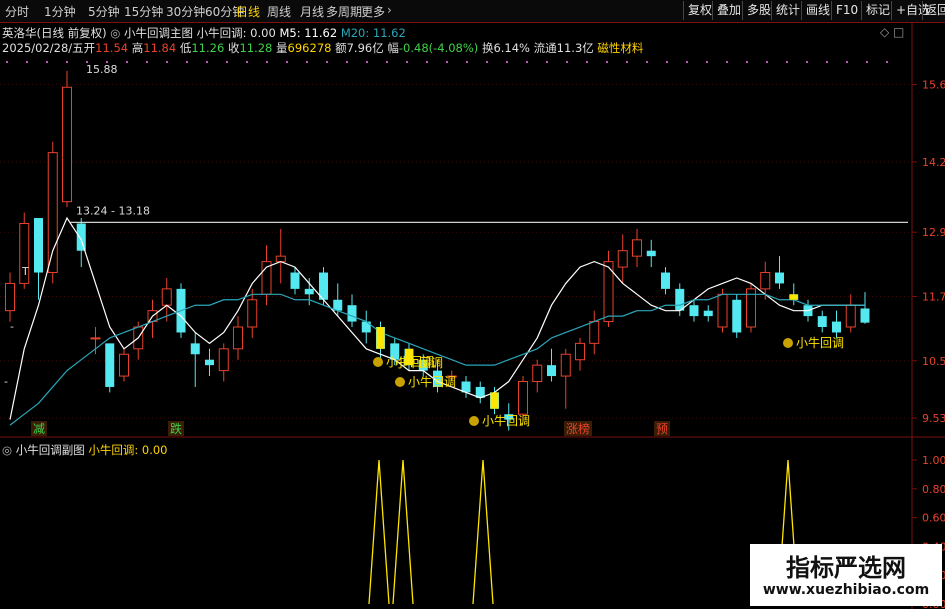  What do you see at coordinates (933, 518) in the screenshot?
I see `sub-tick-label: 0.60` at bounding box center [933, 518].